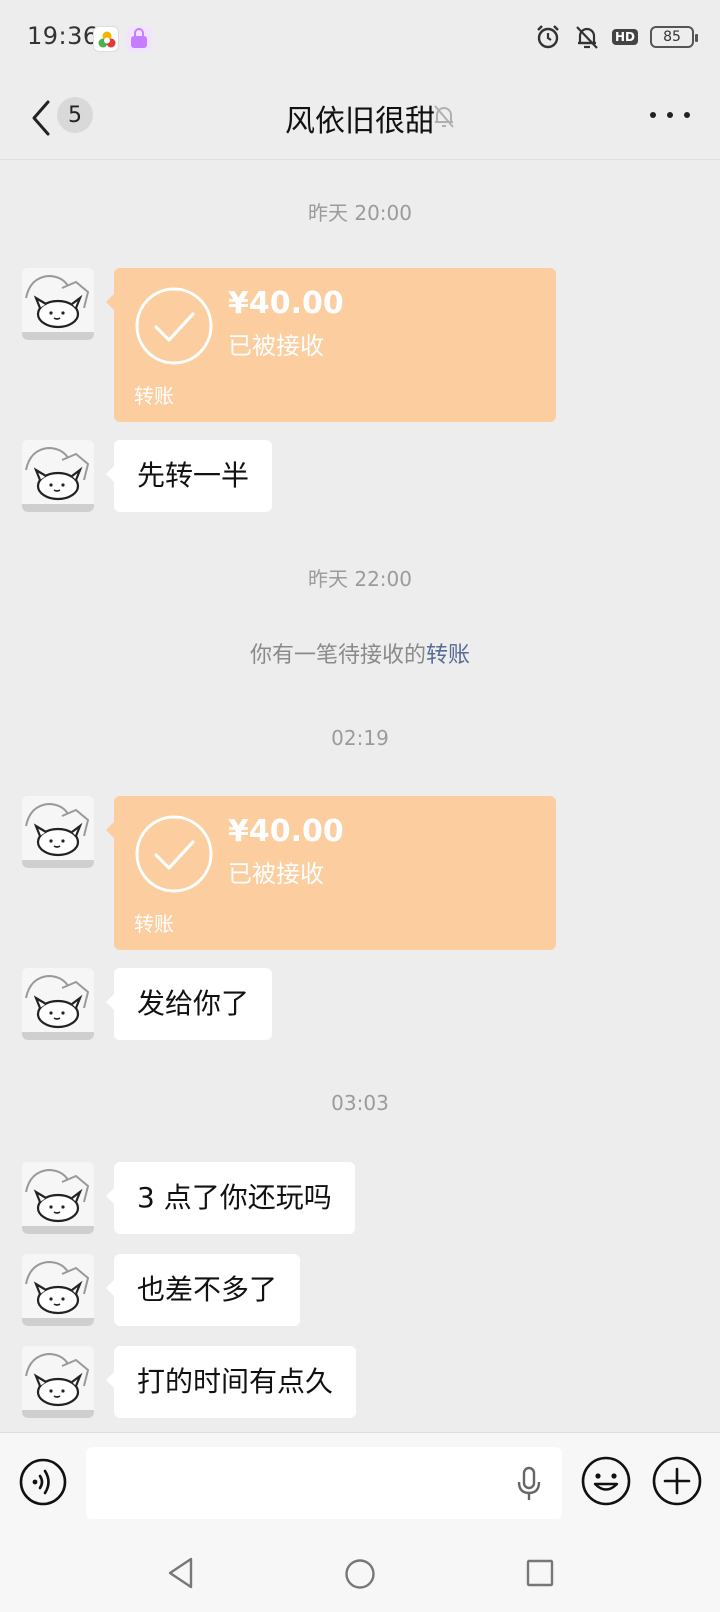 The image size is (720, 1612). I want to click on message-bubble: 3 点了你还玩吗, so click(230, 1198).